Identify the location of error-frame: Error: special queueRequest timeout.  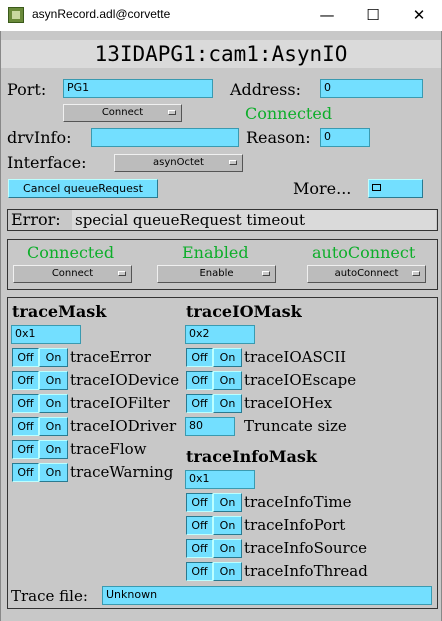
(222, 220).